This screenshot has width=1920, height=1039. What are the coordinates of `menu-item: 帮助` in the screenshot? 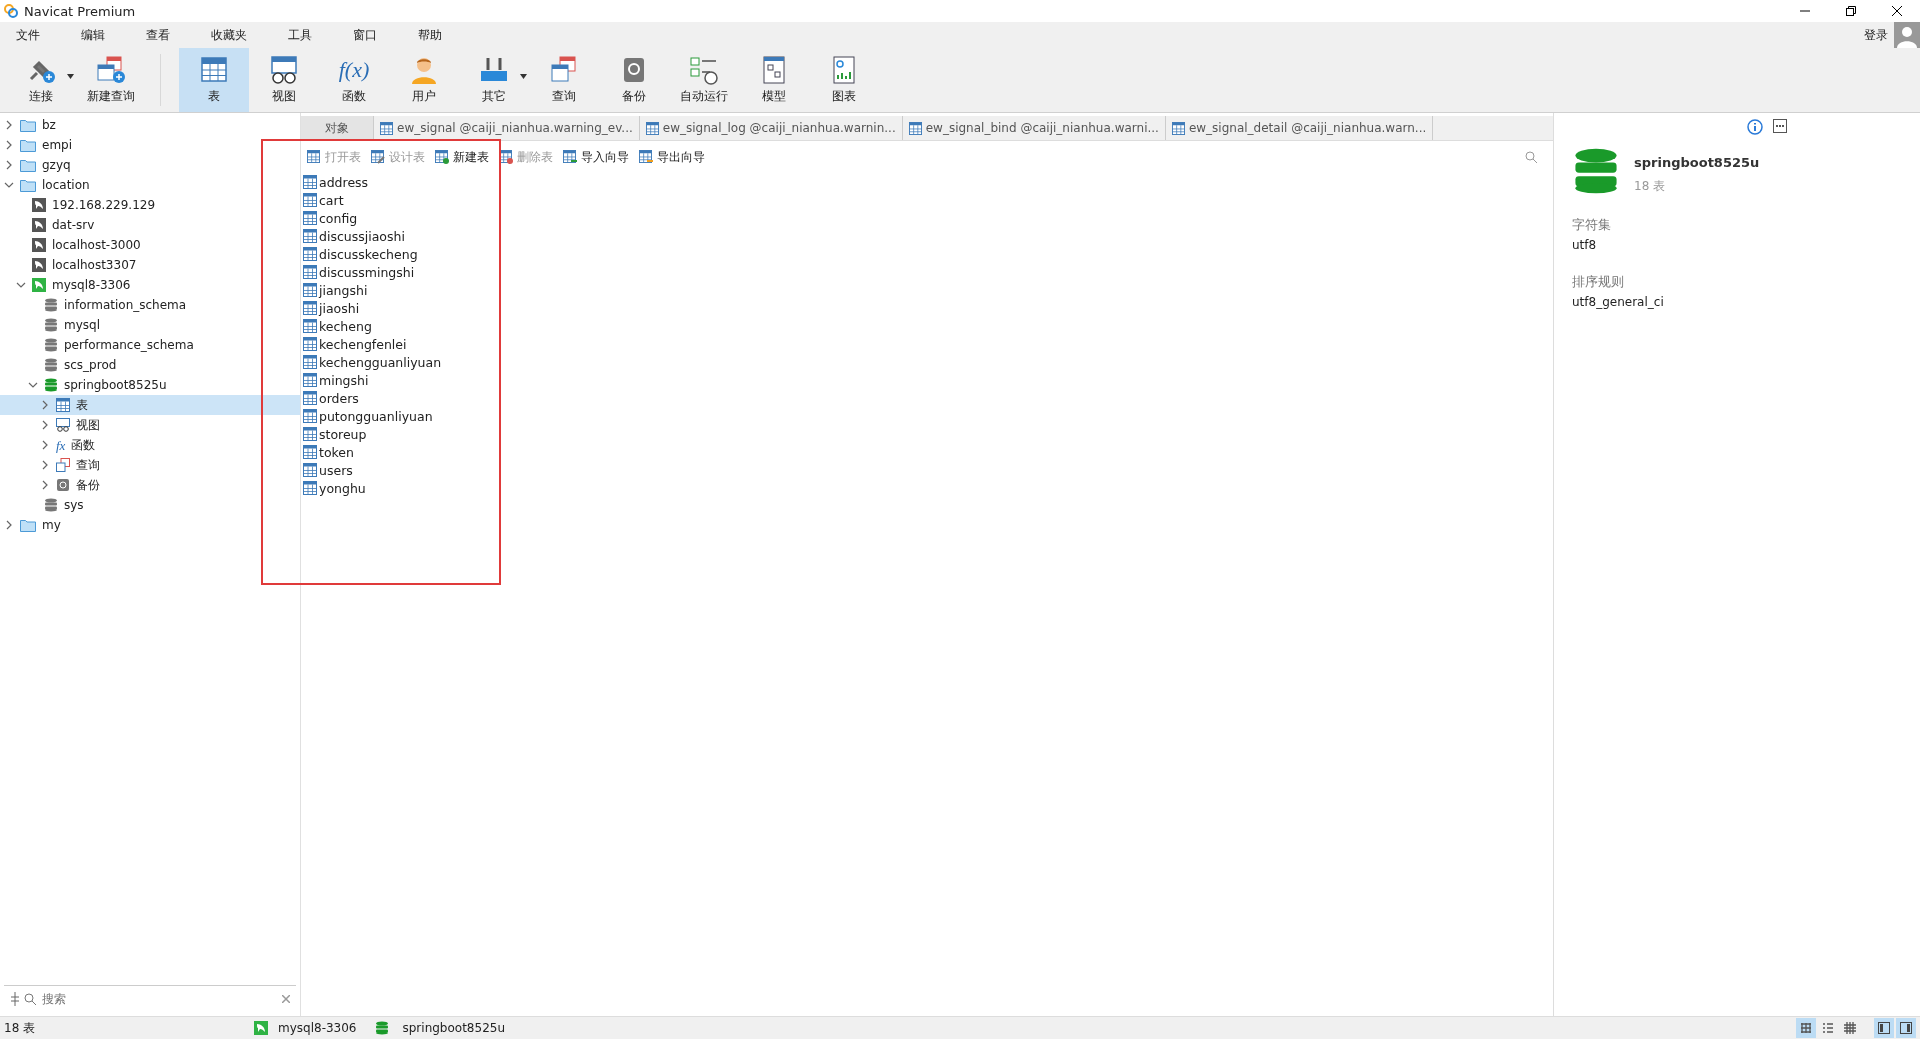 It's located at (430, 35).